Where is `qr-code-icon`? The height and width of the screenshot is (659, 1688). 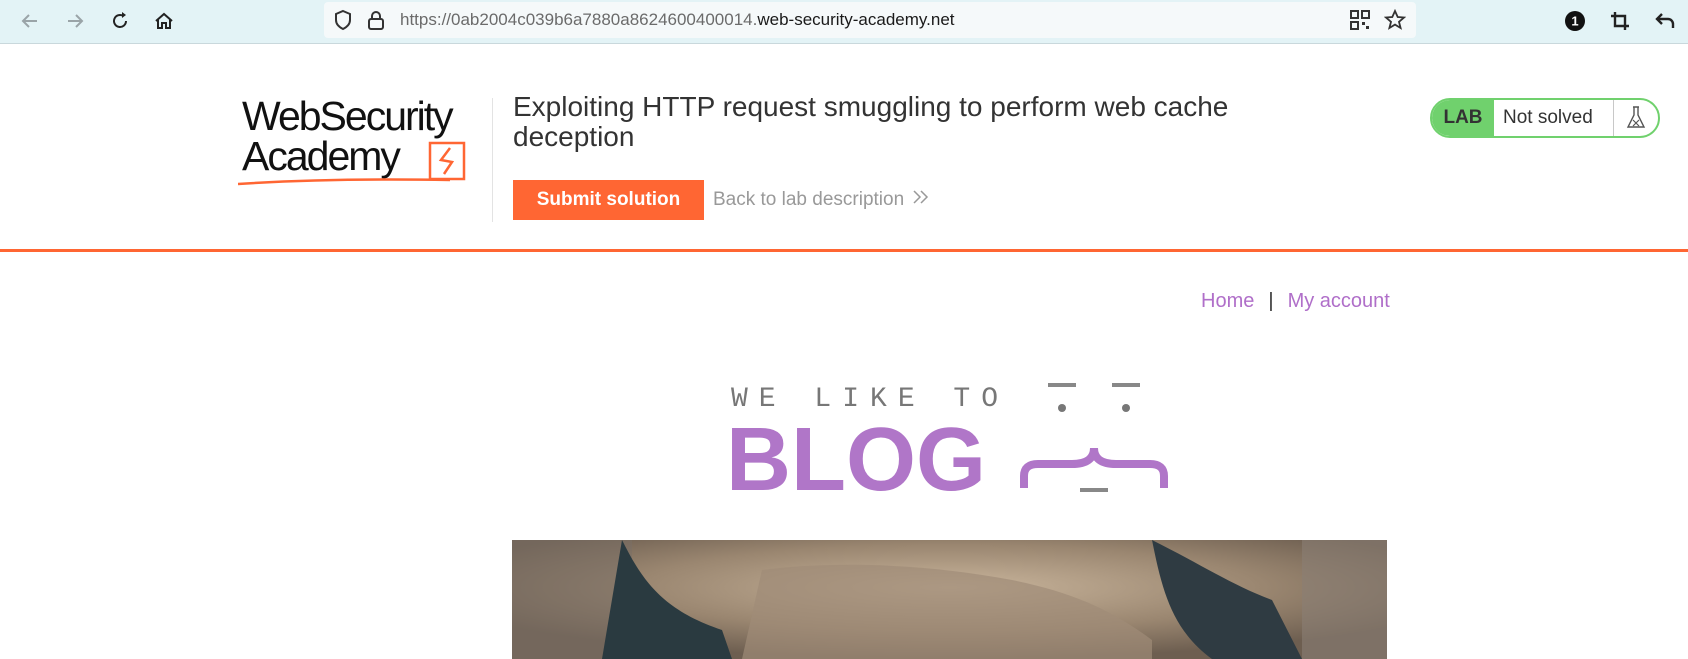
qr-code-icon is located at coordinates (1360, 22).